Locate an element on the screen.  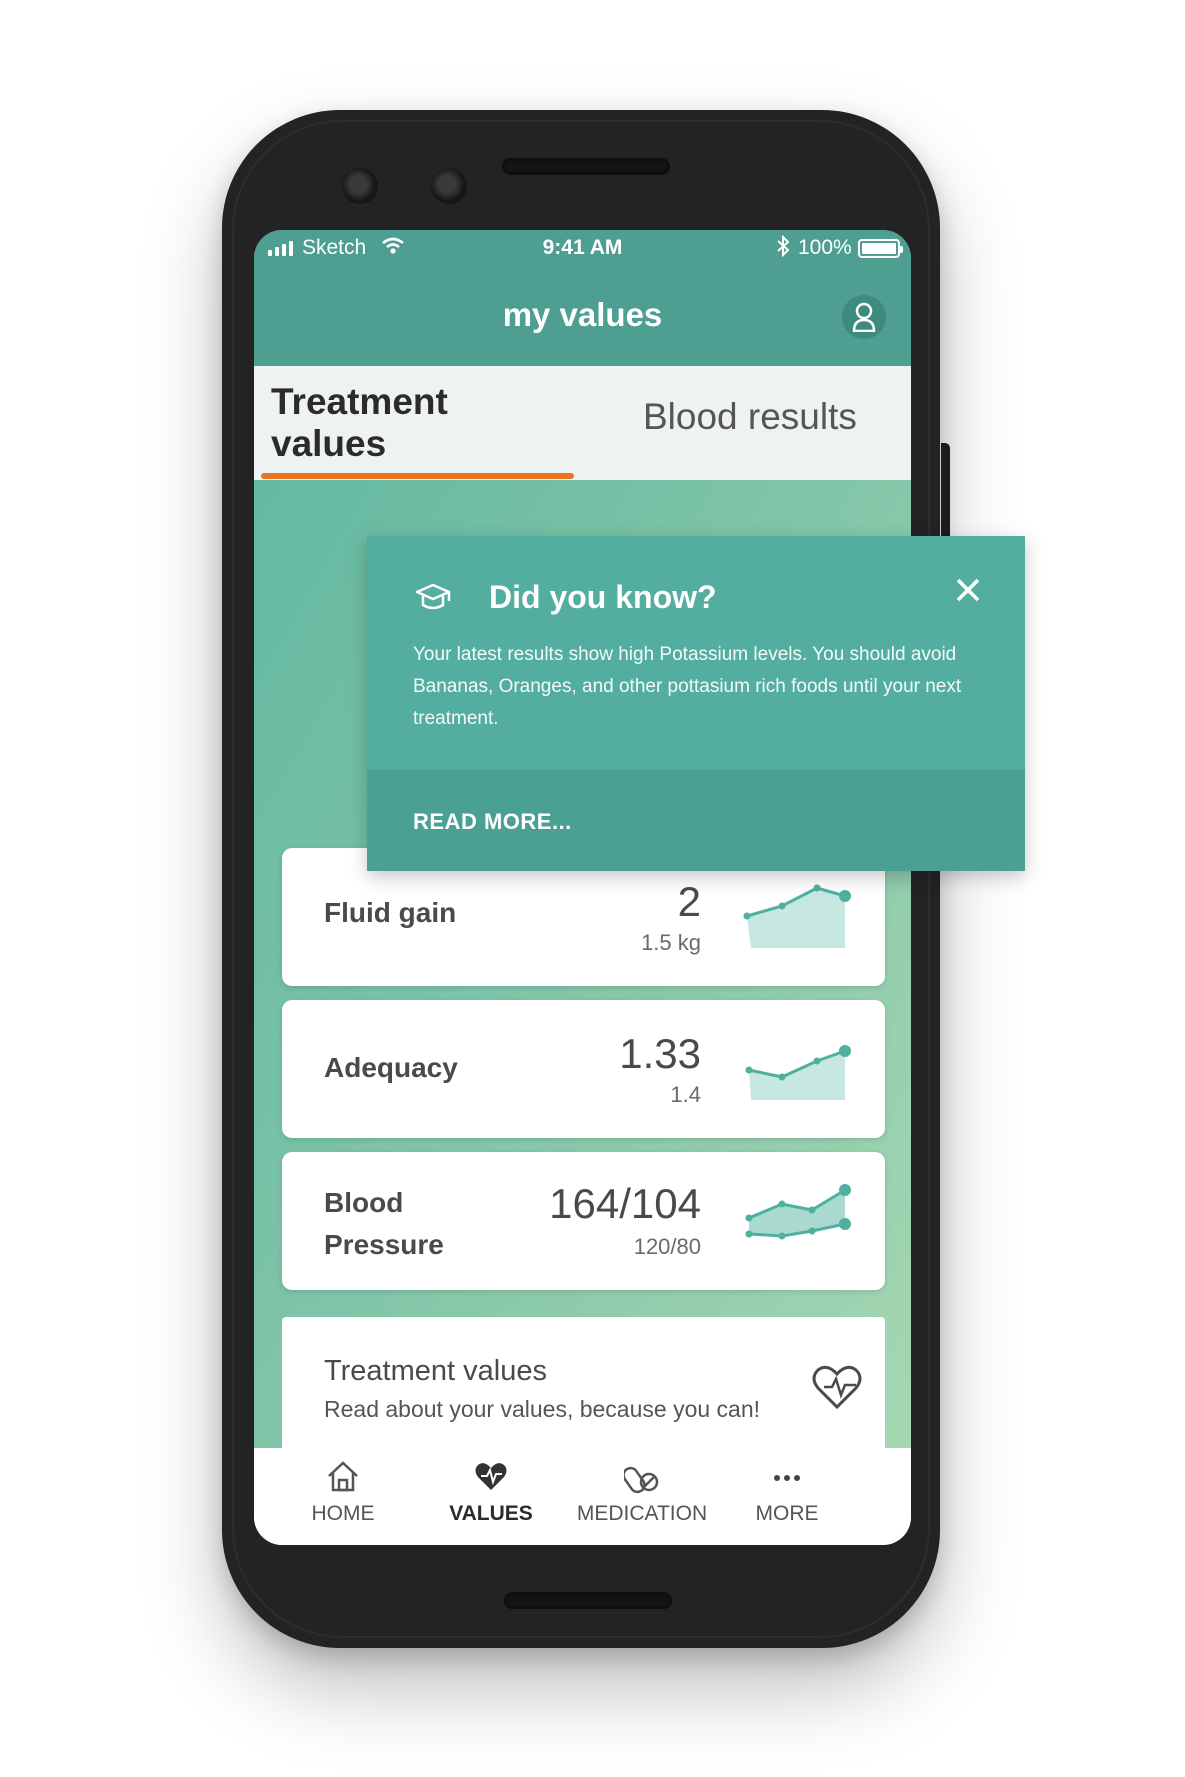
blood-pressure-card: Blood Pressure 164/104 120/80 is located at coordinates (583, 1221).